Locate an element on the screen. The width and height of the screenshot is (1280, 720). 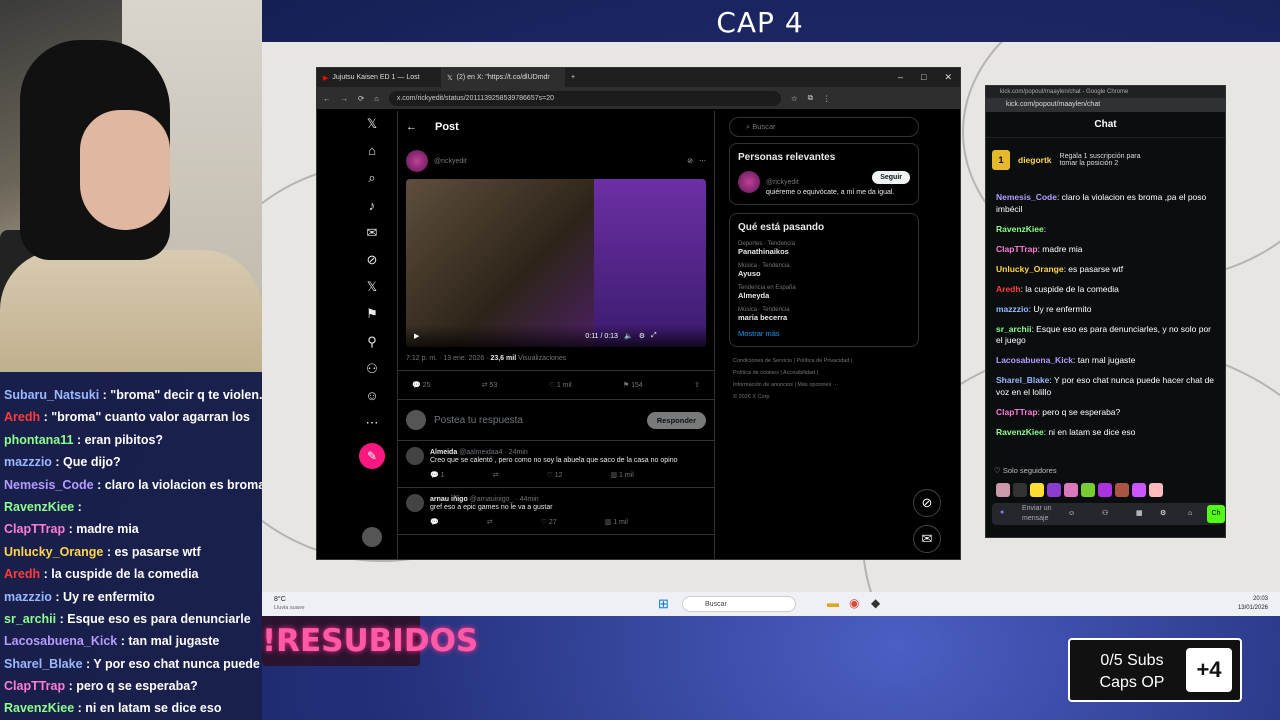
author-avatar is located at coordinates (417, 161).